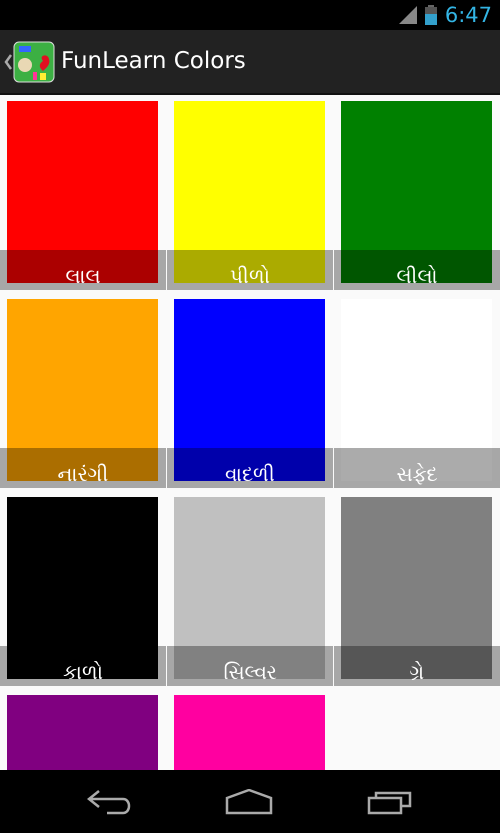 The image size is (500, 833). I want to click on clock-time: 6:47, so click(468, 15).